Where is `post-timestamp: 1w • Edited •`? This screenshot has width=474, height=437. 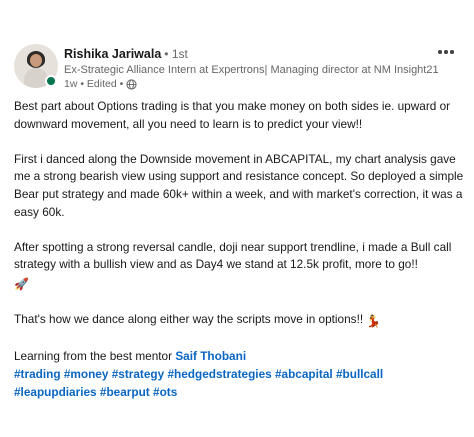 post-timestamp: 1w • Edited • is located at coordinates (94, 84).